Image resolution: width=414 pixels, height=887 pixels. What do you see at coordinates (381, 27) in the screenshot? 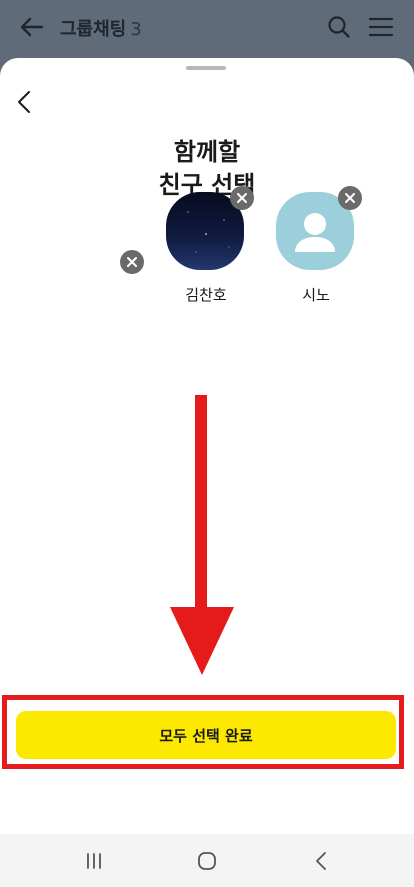
I see `hamburger-menu-icon` at bounding box center [381, 27].